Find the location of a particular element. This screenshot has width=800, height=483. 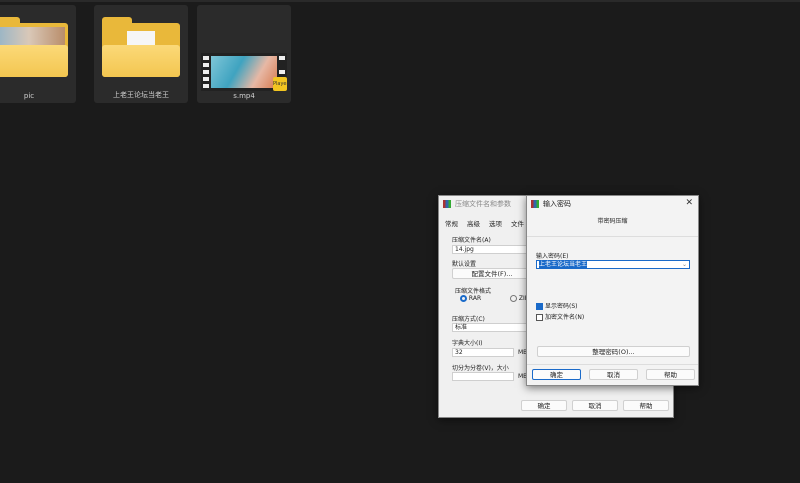

dialog-title: 压缩文件名和参数 is located at coordinates (483, 204).